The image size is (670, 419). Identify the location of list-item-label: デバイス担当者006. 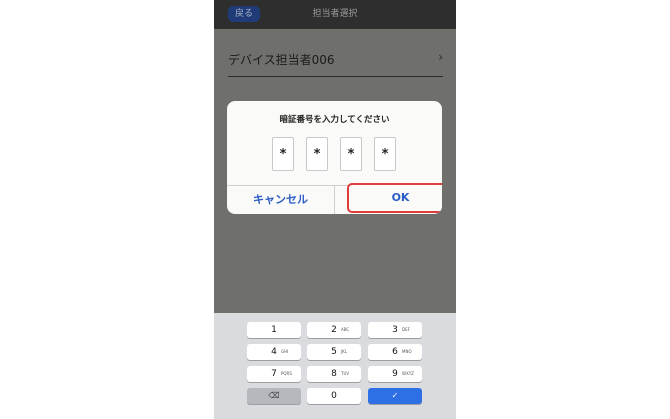
(281, 60).